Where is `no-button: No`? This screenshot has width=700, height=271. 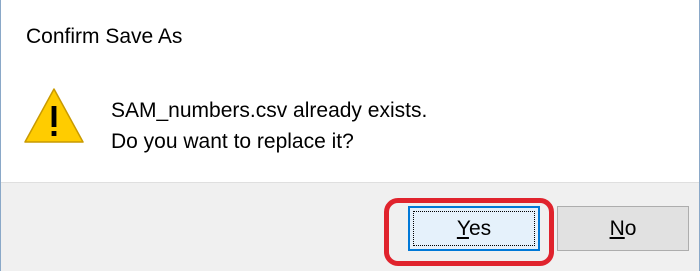 no-button: No is located at coordinates (623, 228).